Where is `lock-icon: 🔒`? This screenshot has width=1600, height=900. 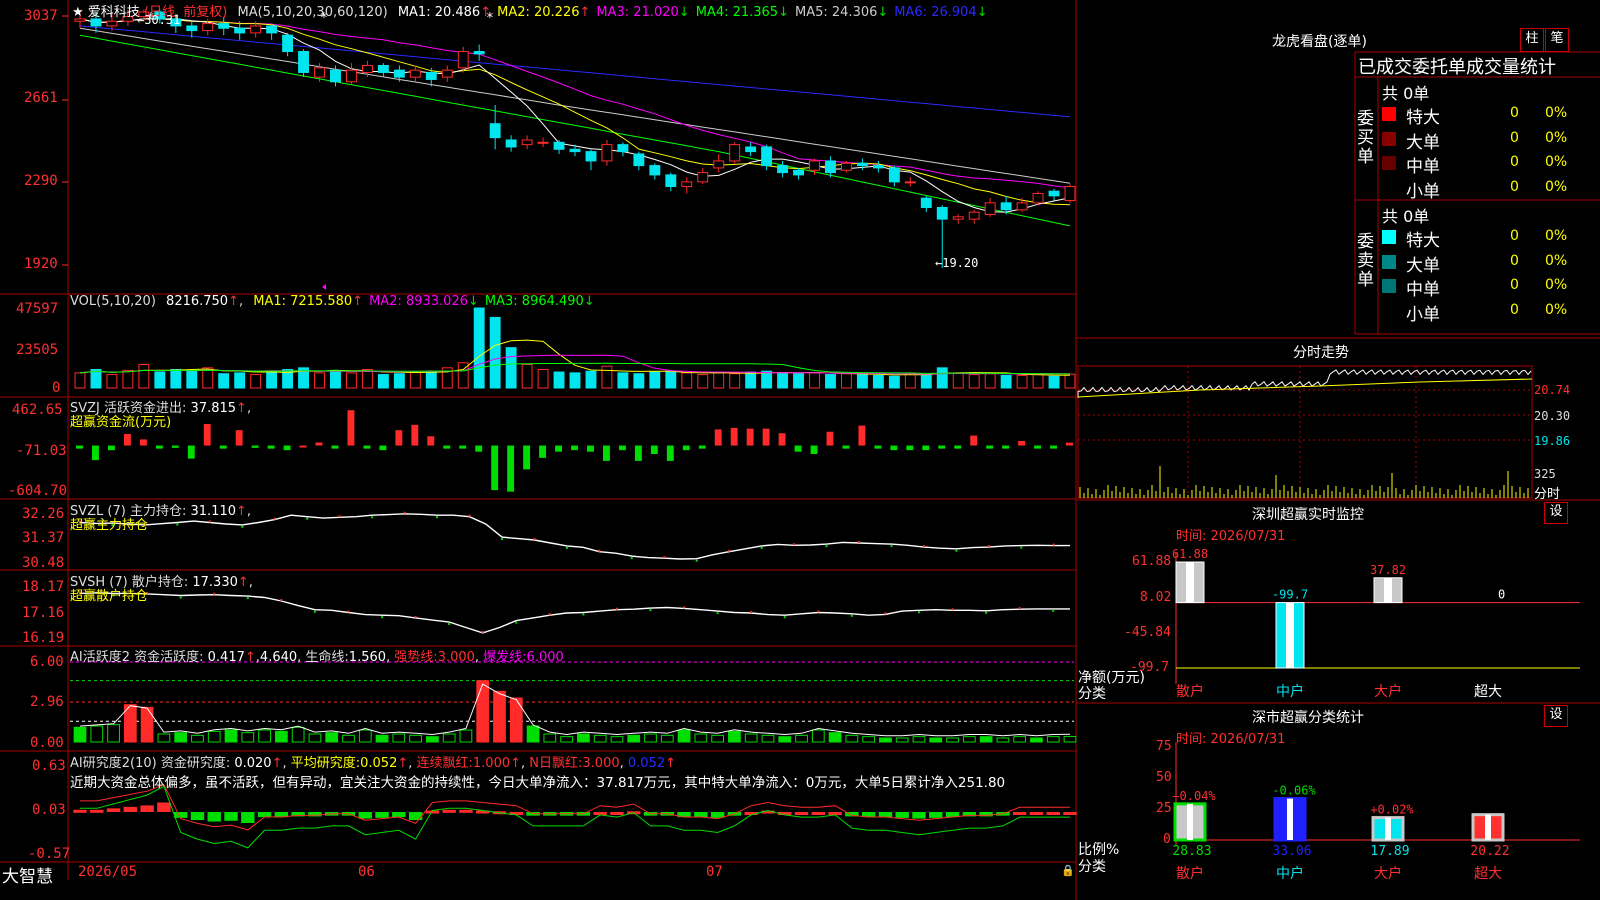
lock-icon: 🔒 is located at coordinates (1068, 870).